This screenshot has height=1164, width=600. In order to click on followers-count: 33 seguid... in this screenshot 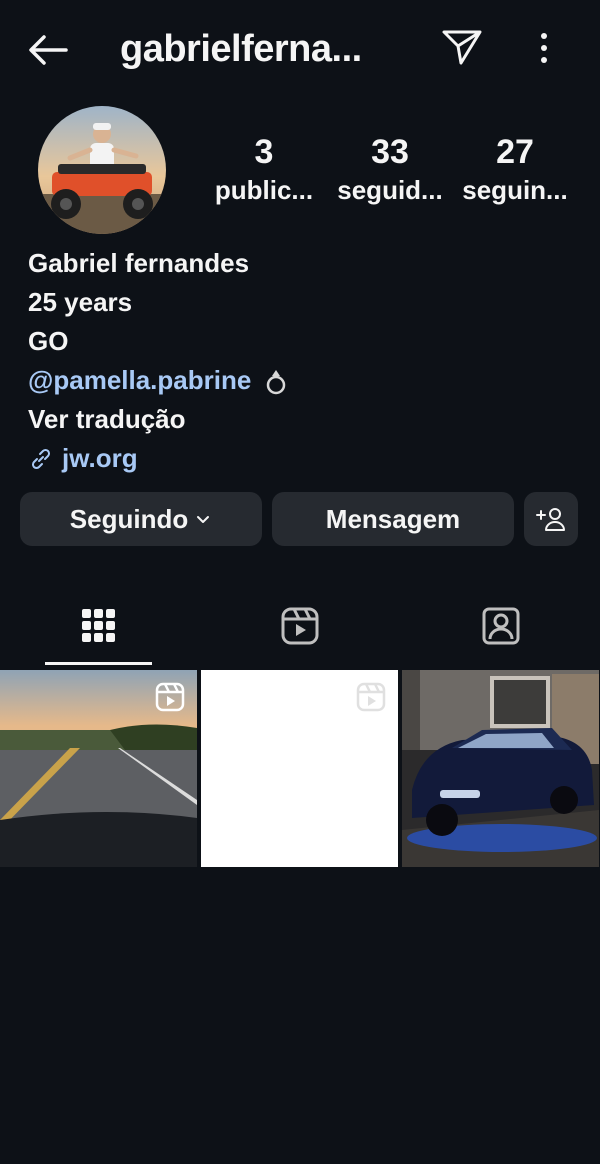, I will do `click(390, 170)`.